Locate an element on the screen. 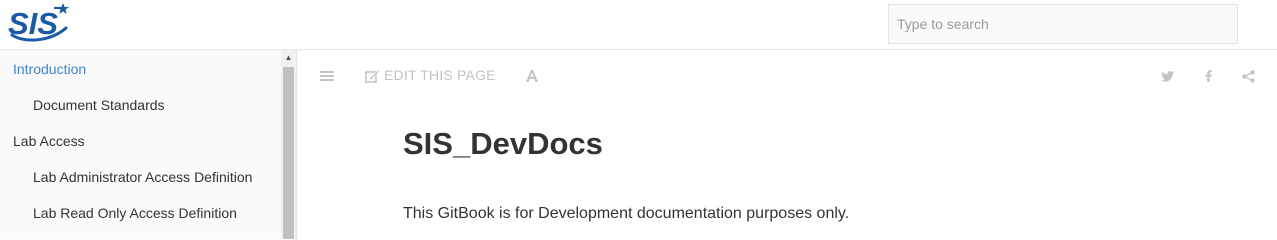  sidebar-scrollbar: ▲ is located at coordinates (288, 144).